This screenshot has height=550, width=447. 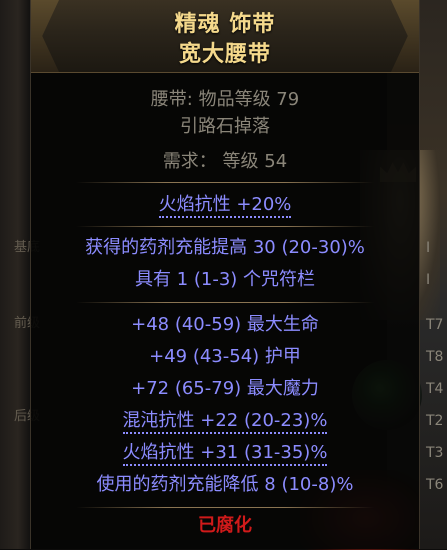 I want to click on enchant-mod-1: 获得的药剂充能提高 30 (20-30)%, so click(x=225, y=247).